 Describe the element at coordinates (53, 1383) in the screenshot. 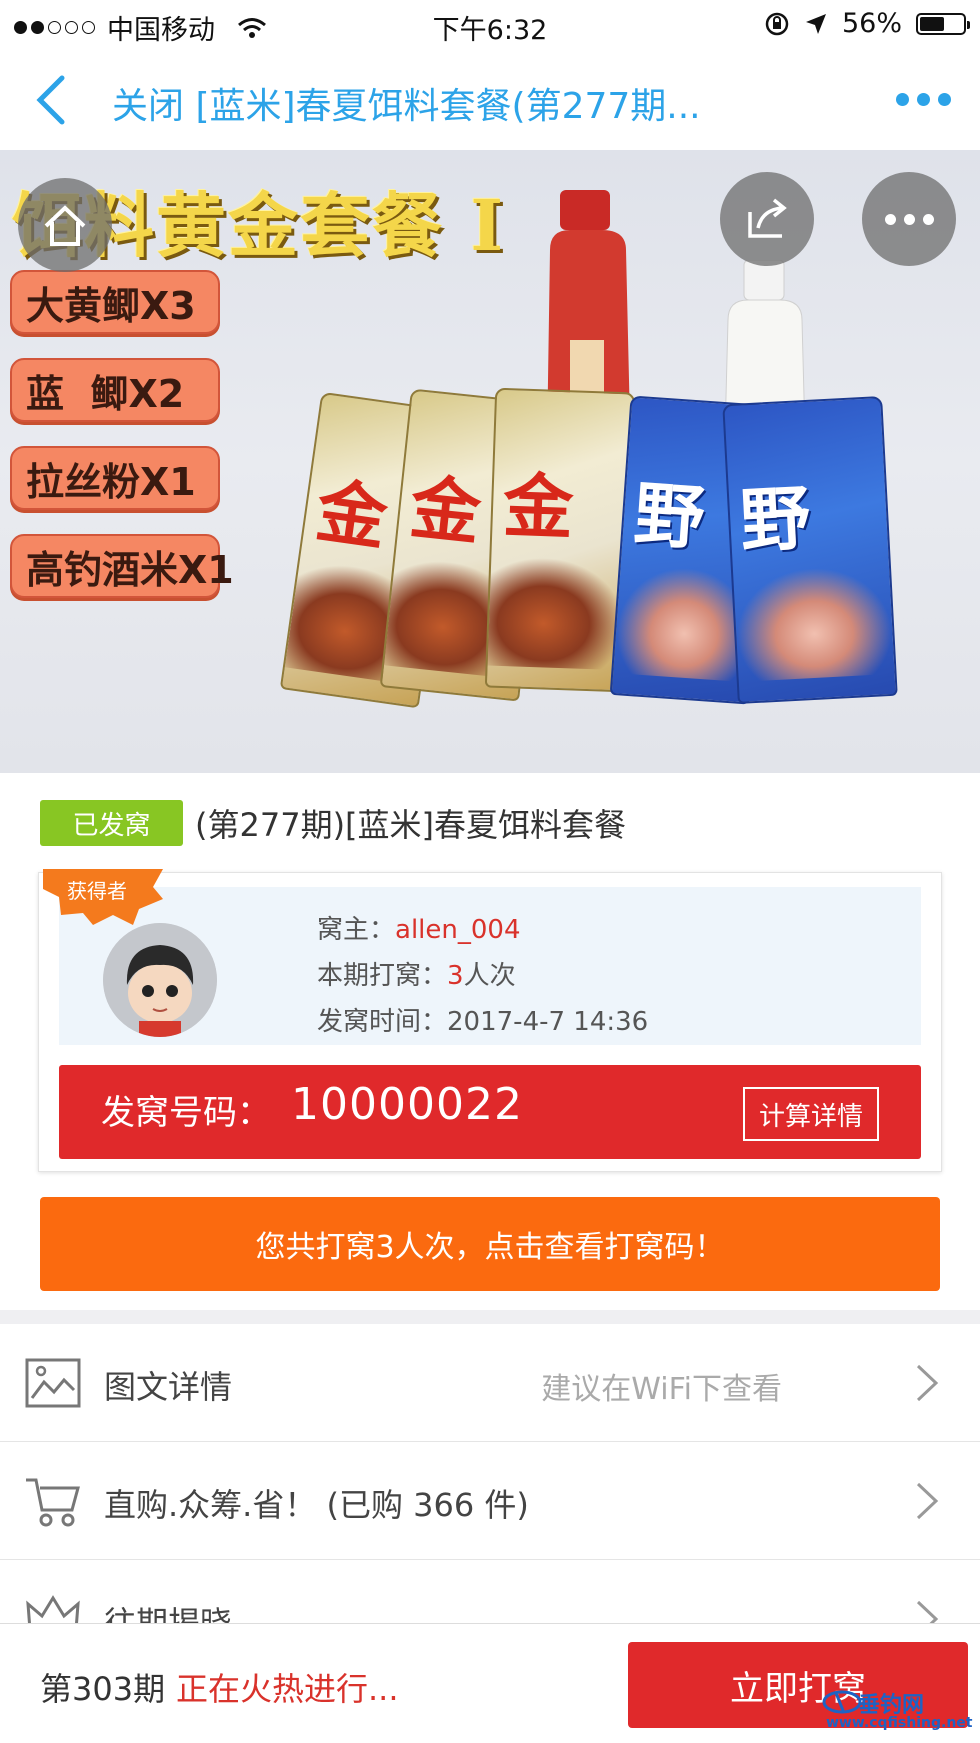

I see `image-icon` at that location.